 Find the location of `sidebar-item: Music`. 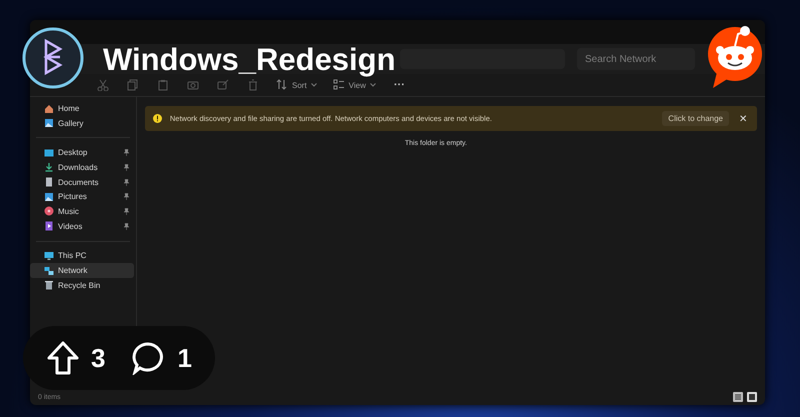

sidebar-item: Music is located at coordinates (82, 211).